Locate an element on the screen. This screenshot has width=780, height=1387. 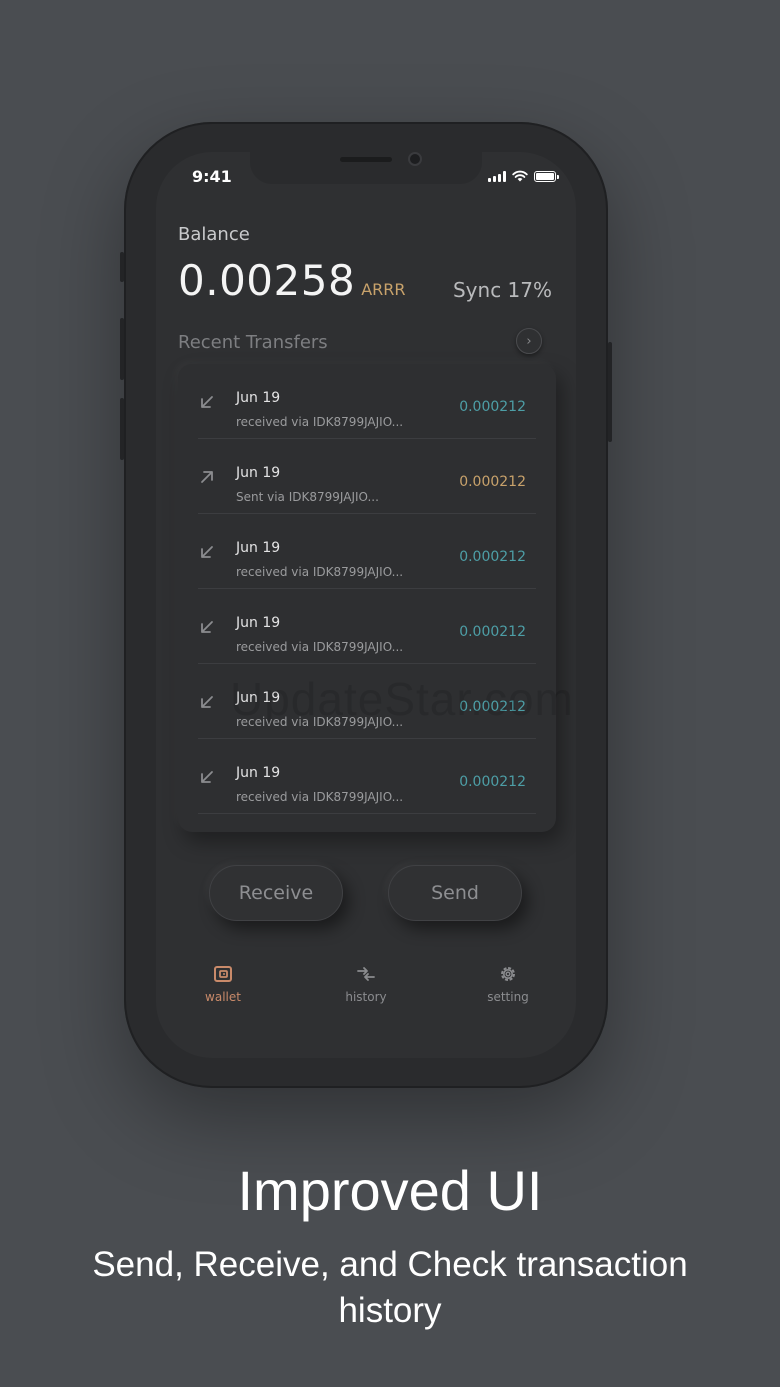
signal-icon is located at coordinates (497, 176).